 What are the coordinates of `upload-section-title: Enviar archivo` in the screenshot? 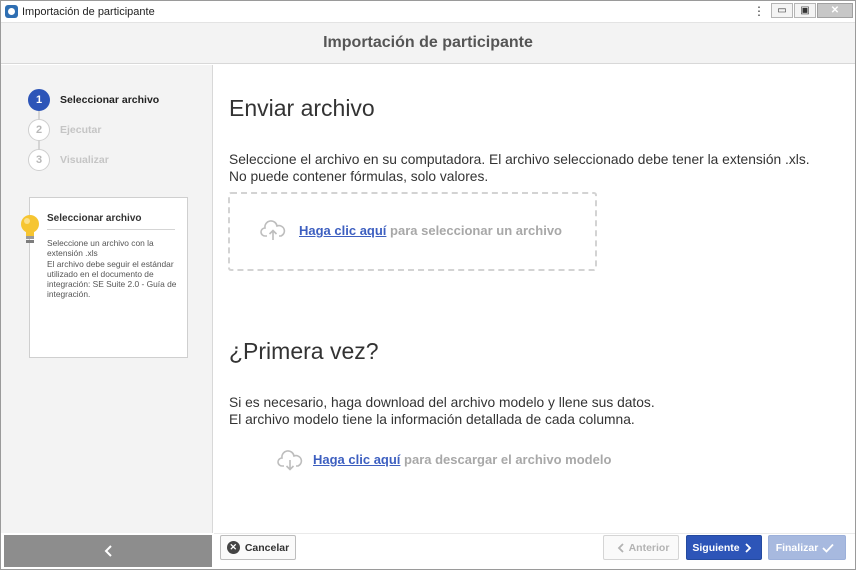 It's located at (302, 108).